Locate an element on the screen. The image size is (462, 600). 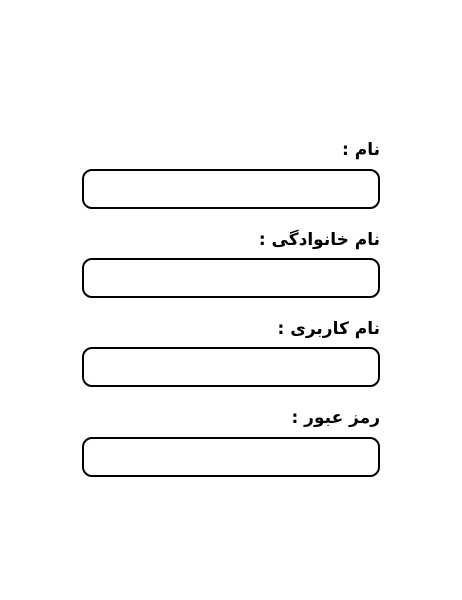
username-input is located at coordinates (231, 367).